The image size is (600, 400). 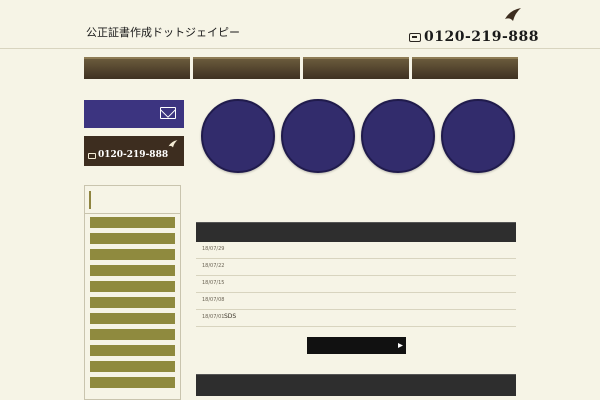 I want to click on service-circles, so click(x=359, y=136).